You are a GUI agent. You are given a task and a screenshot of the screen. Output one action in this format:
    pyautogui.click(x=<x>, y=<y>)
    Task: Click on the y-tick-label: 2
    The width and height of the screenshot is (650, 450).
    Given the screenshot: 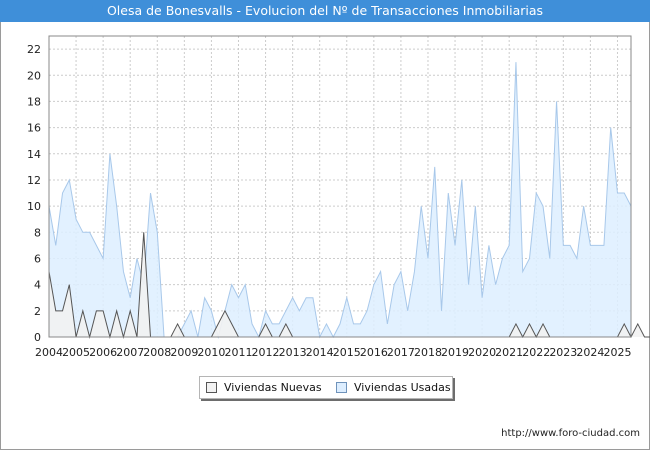 What is the action you would take?
    pyautogui.click(x=37, y=311)
    